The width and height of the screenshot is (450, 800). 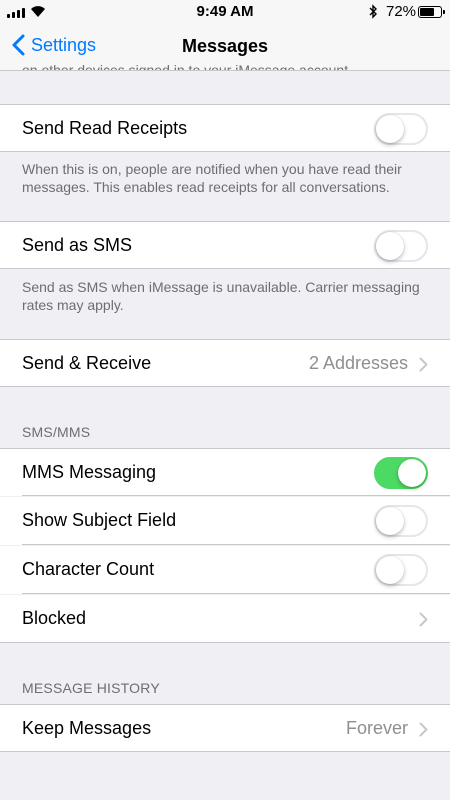 What do you see at coordinates (401, 246) in the screenshot?
I see `send-as-sms-toggle` at bounding box center [401, 246].